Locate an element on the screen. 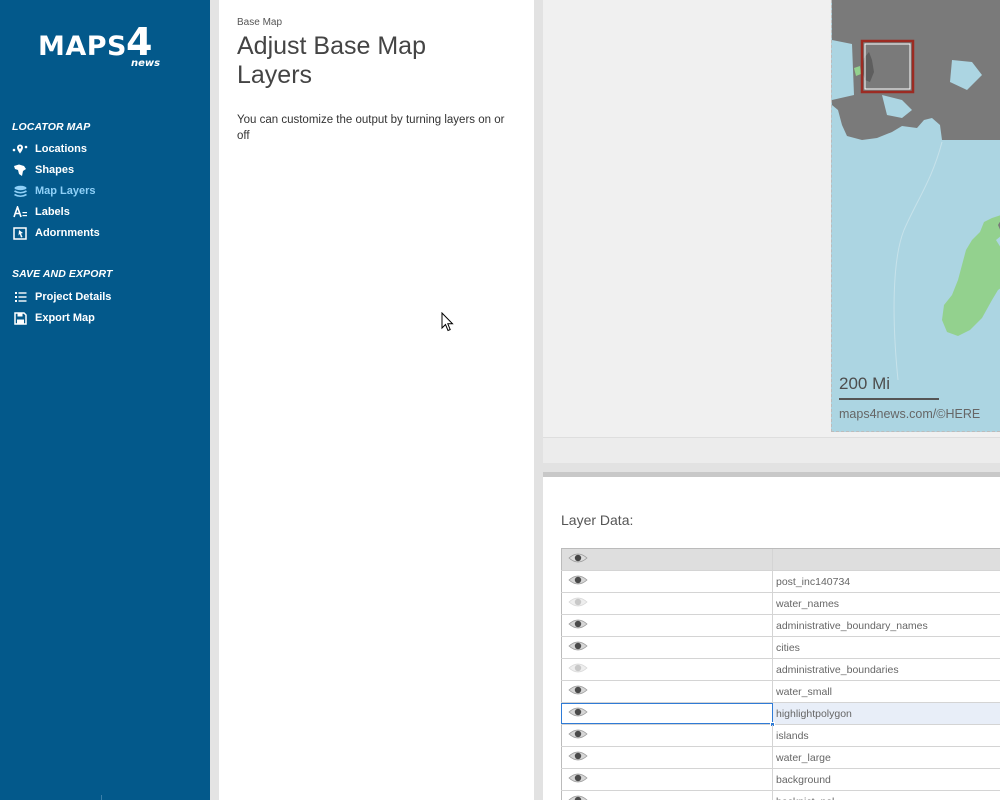 This screenshot has width=1000, height=800. sidebar-item-map-layers: Map Layers is located at coordinates (54, 191).